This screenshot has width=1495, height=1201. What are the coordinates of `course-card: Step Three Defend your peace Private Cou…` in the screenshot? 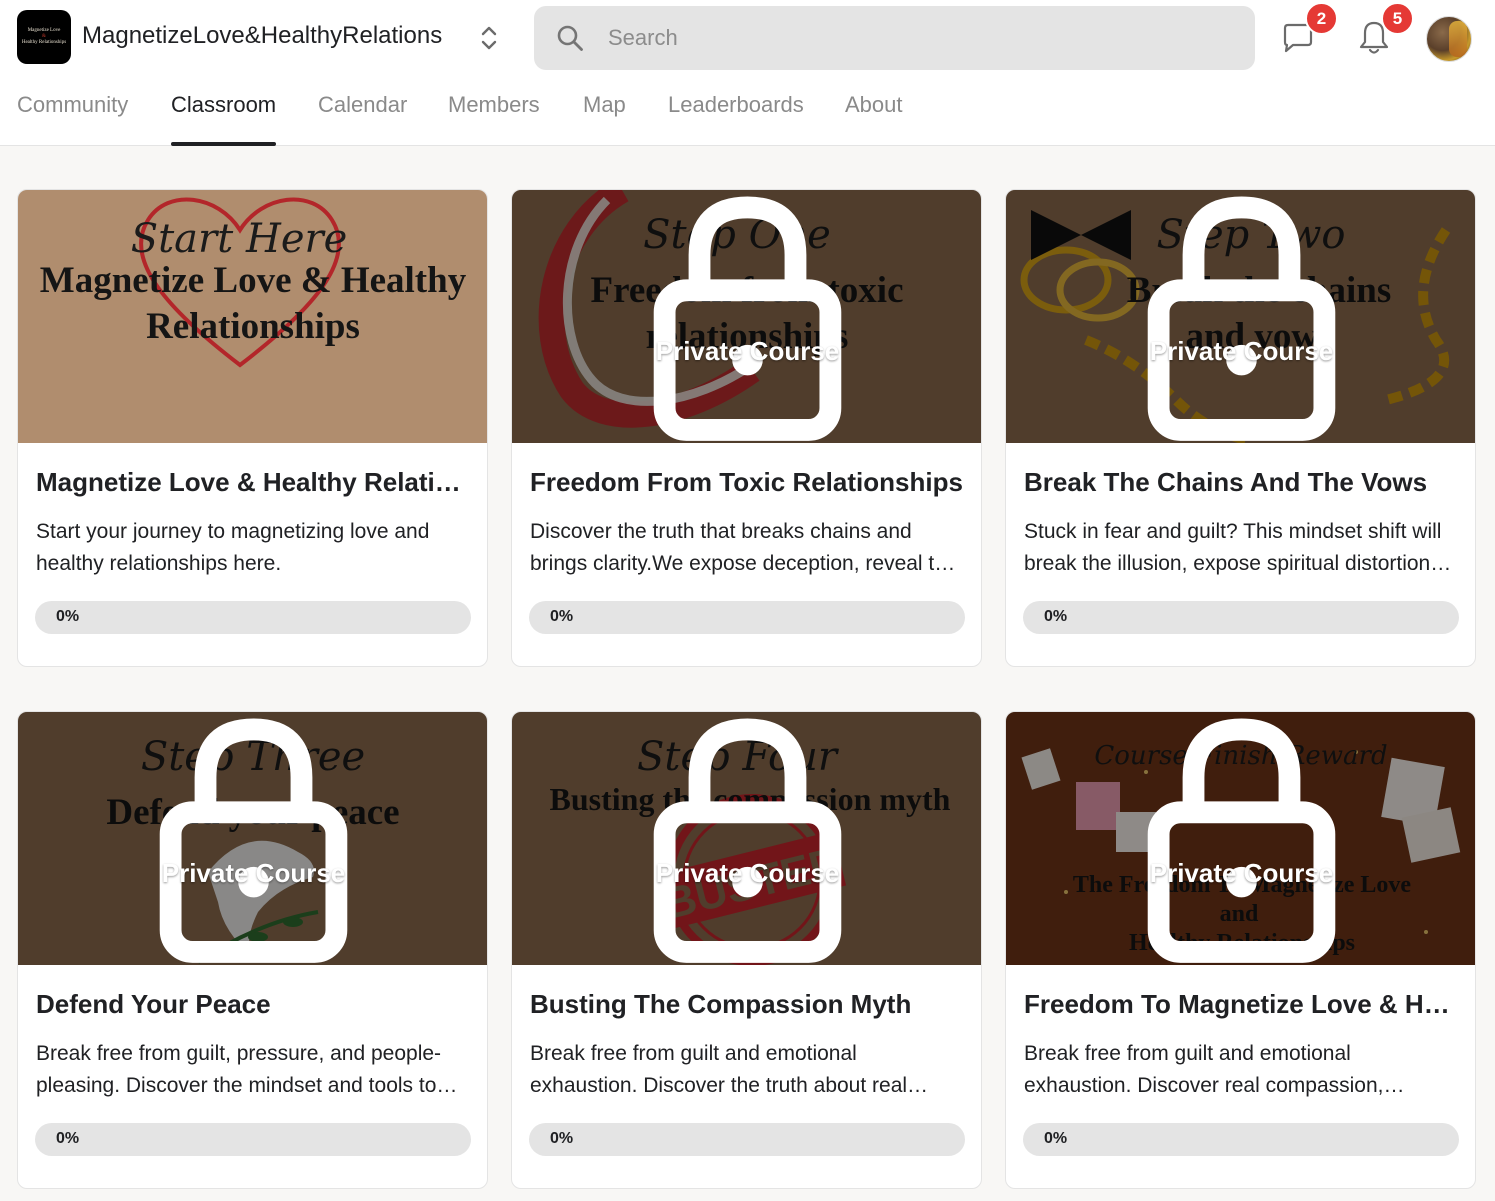 It's located at (252, 950).